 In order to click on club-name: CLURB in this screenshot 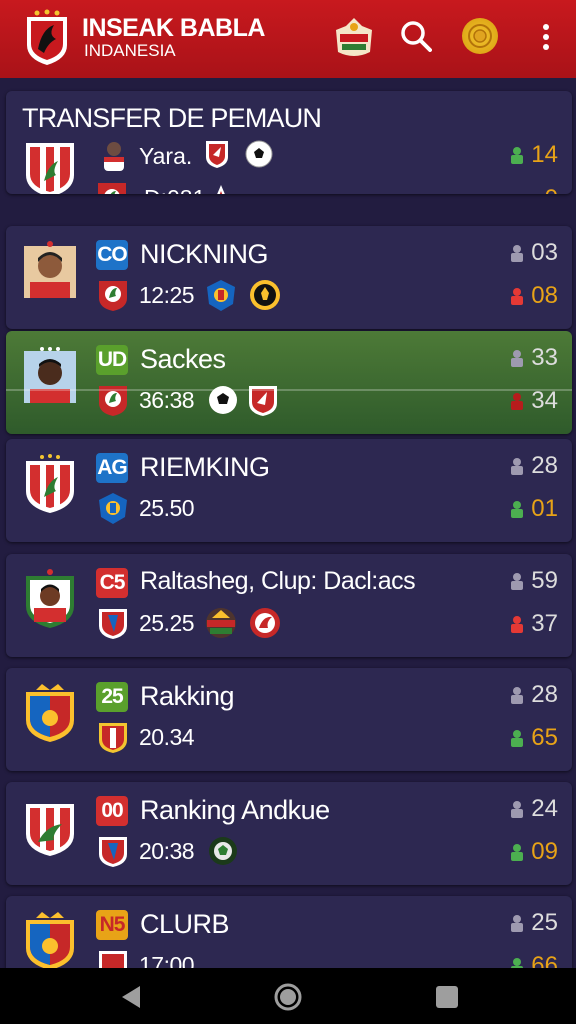, I will do `click(185, 924)`.